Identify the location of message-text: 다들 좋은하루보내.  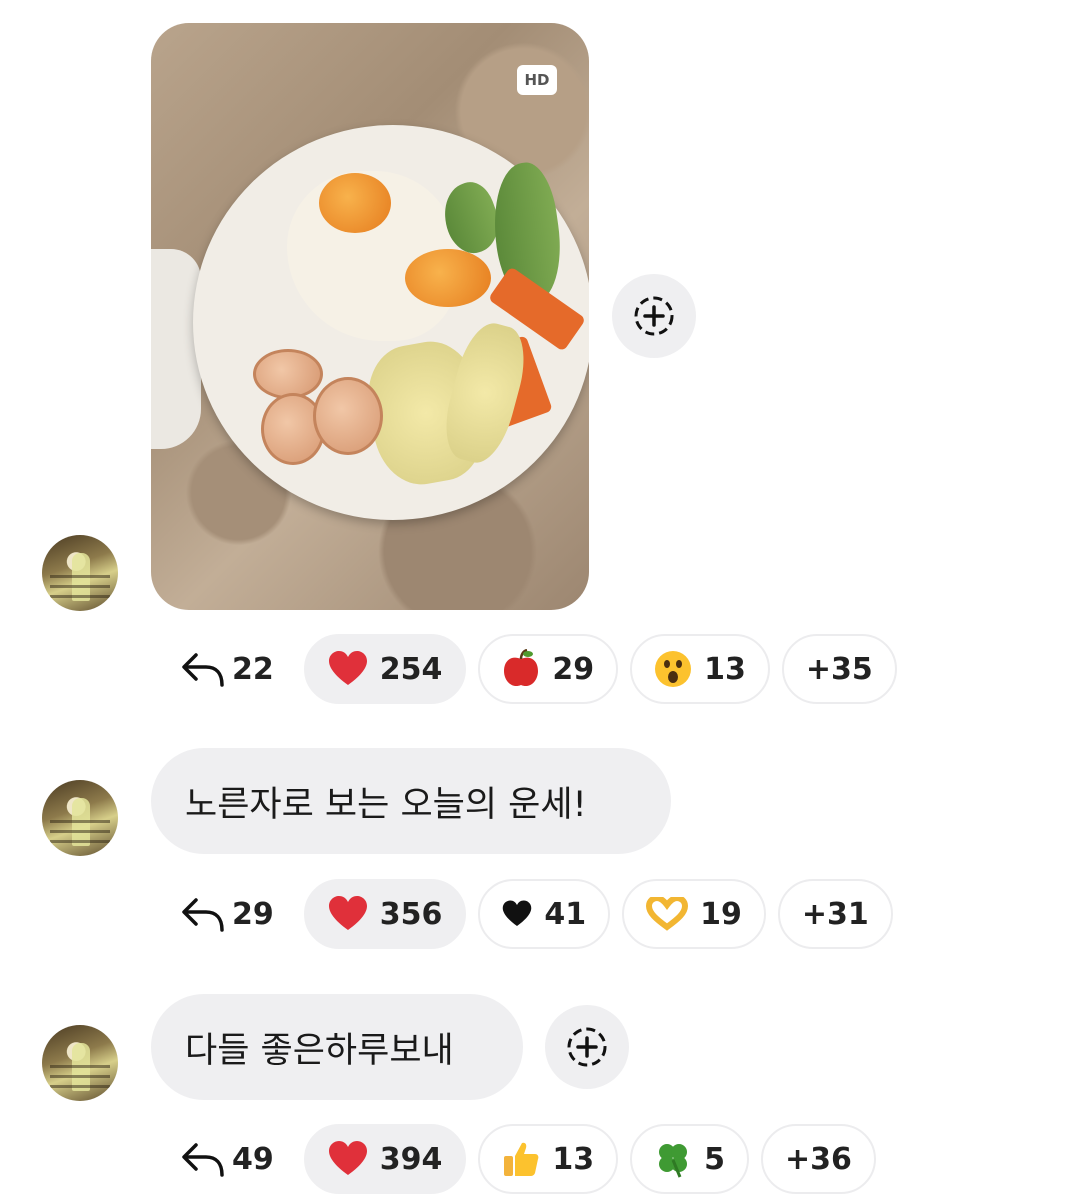
(319, 1050).